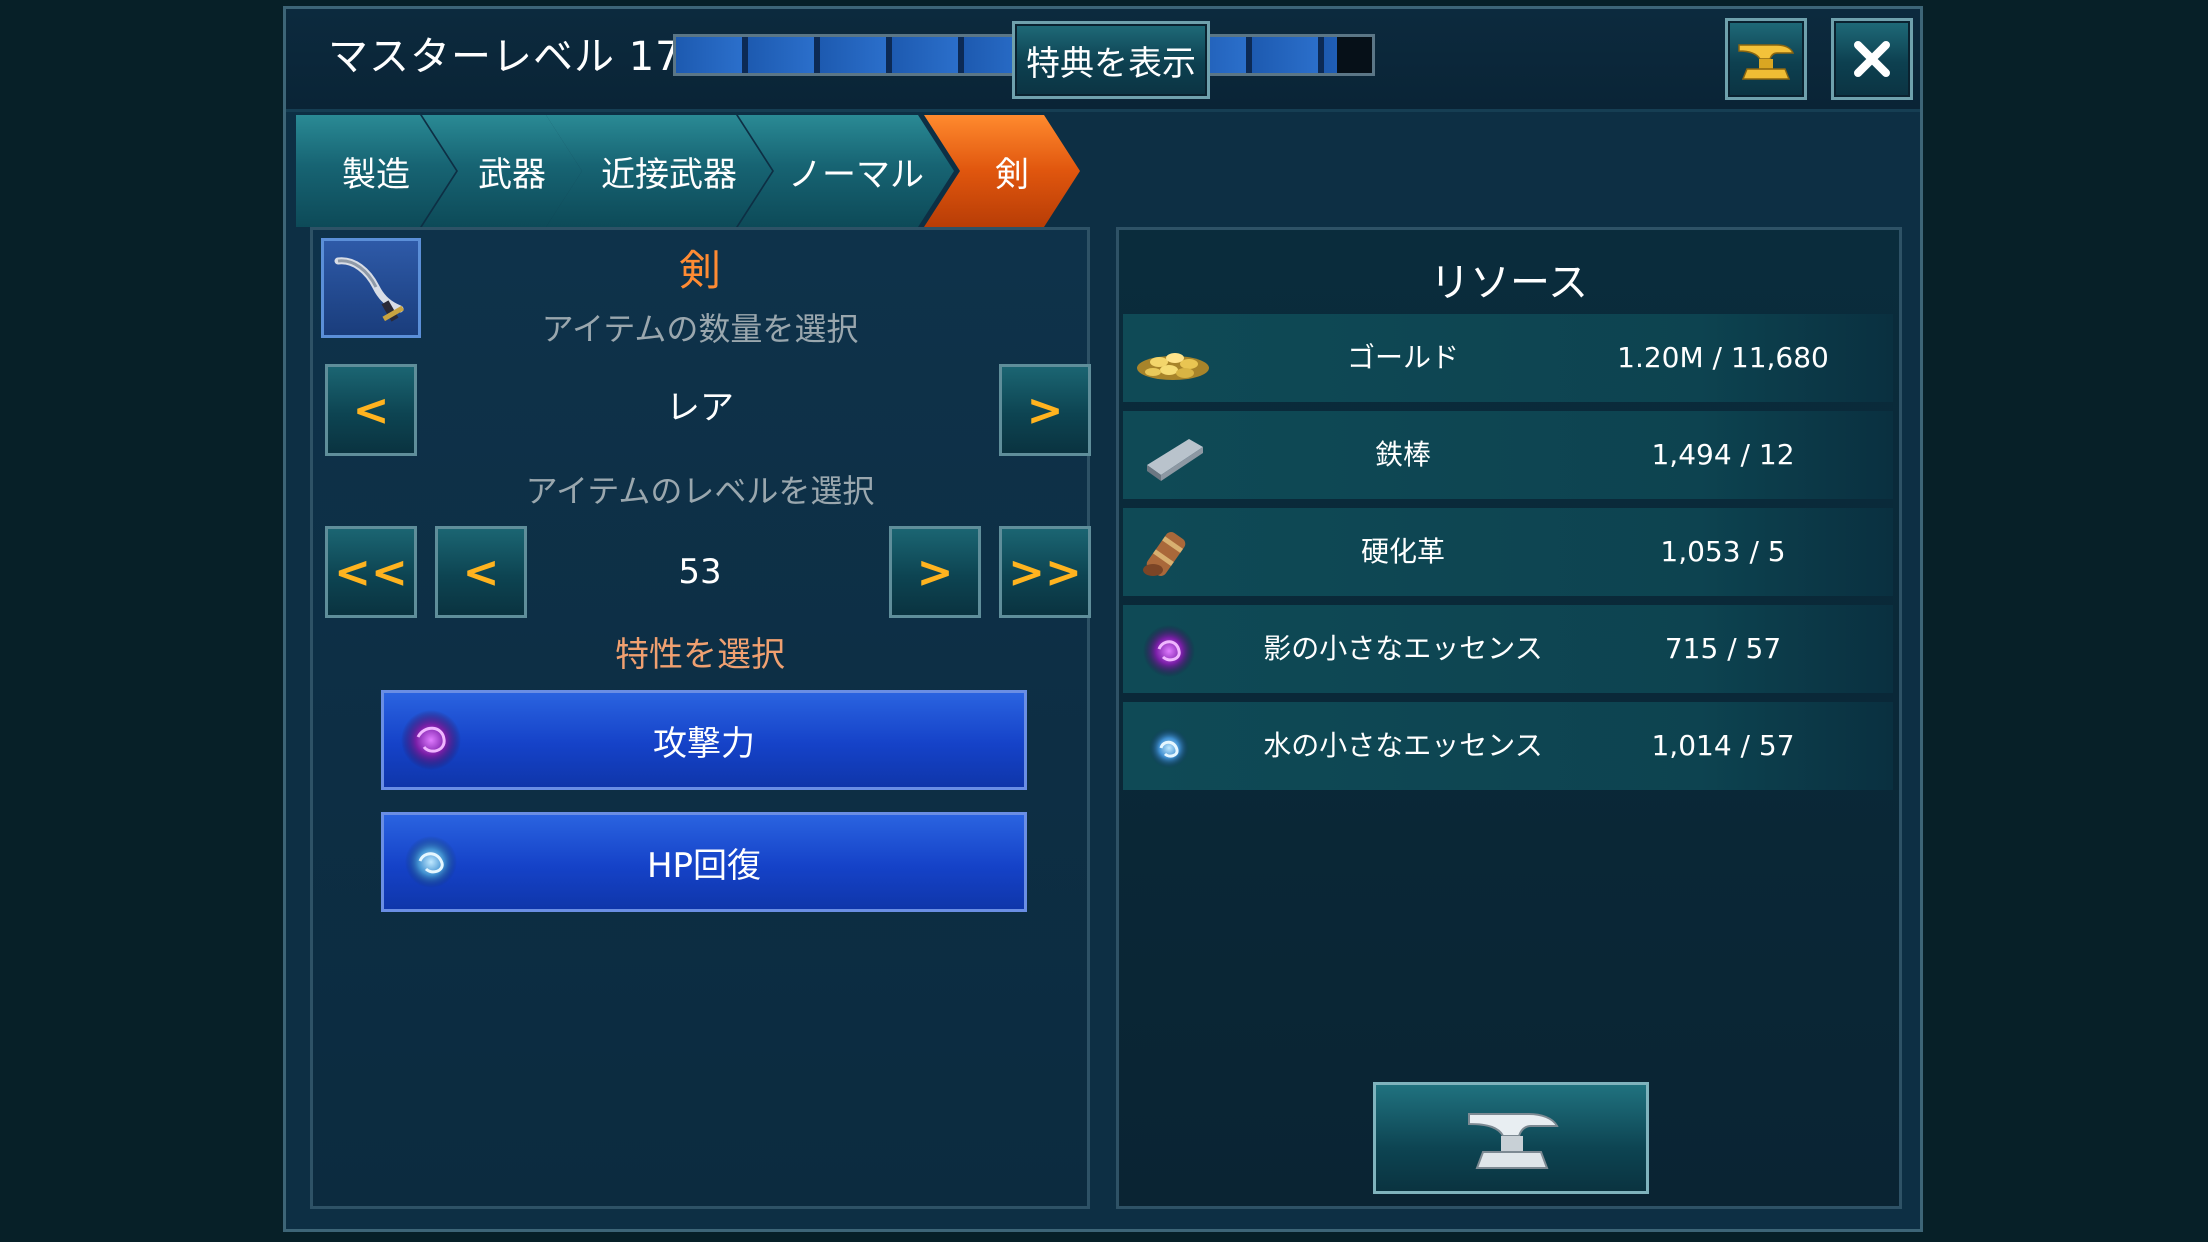 The width and height of the screenshot is (2208, 1242). What do you see at coordinates (1175, 460) in the screenshot?
I see `iron-bar-icon` at bounding box center [1175, 460].